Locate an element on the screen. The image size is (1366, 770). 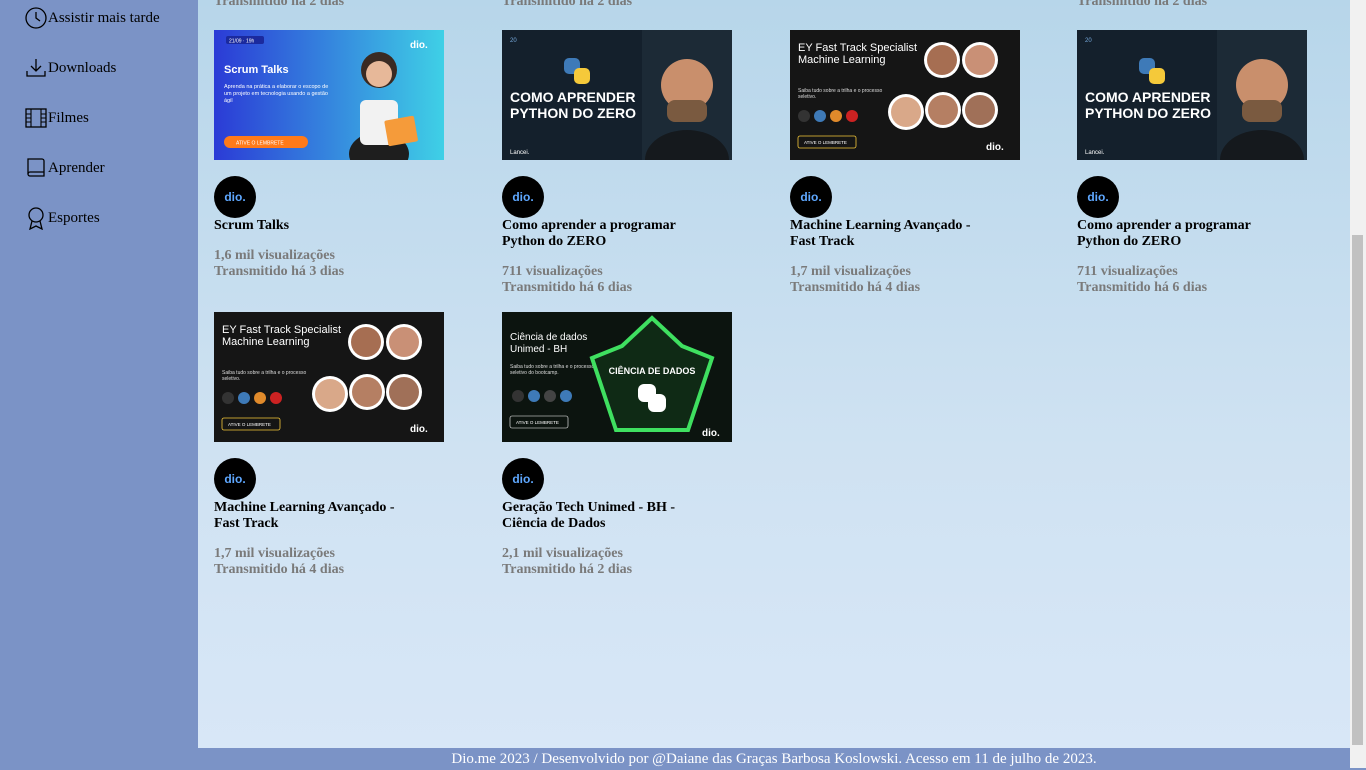
sidebar-item-label: Assistir mais tarde is located at coordinates (104, 18).